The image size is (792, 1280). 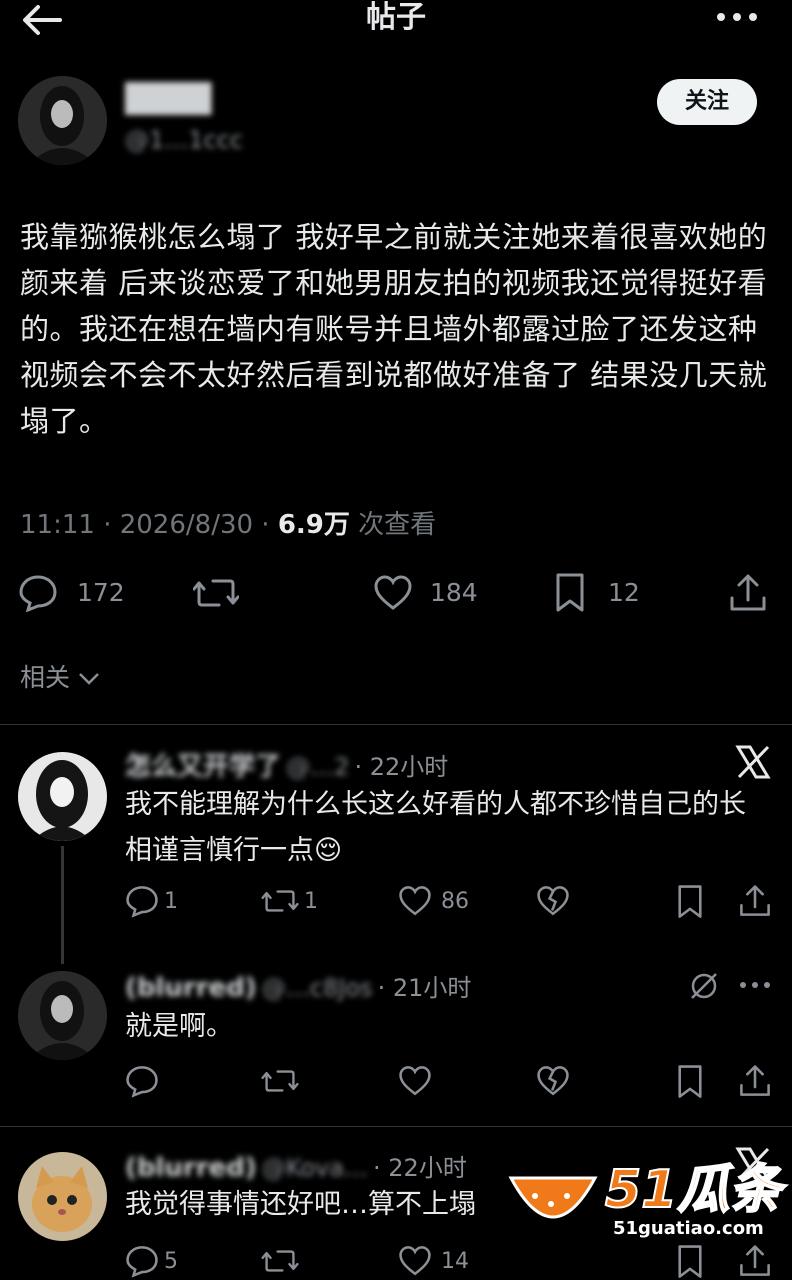 What do you see at coordinates (171, 1261) in the screenshot?
I see `comment-reply-count: 5` at bounding box center [171, 1261].